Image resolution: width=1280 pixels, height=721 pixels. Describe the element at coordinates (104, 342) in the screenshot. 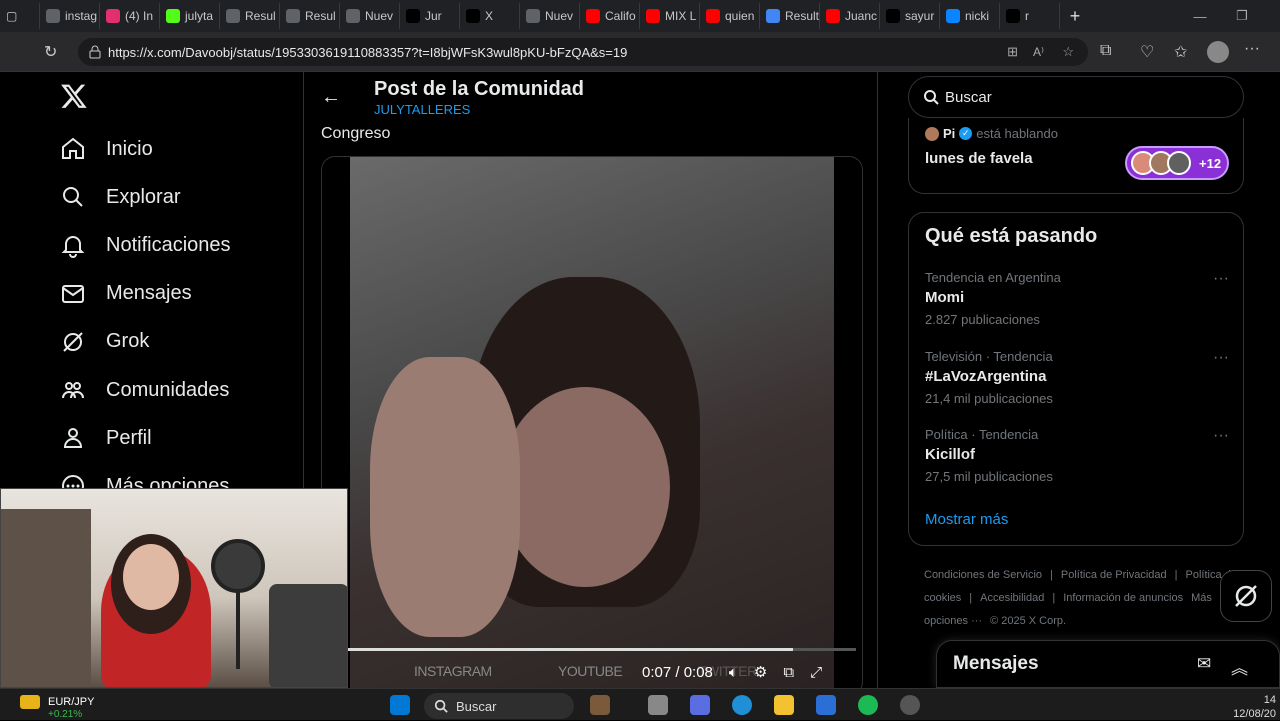

I see `nav-item-grok: Grok` at that location.